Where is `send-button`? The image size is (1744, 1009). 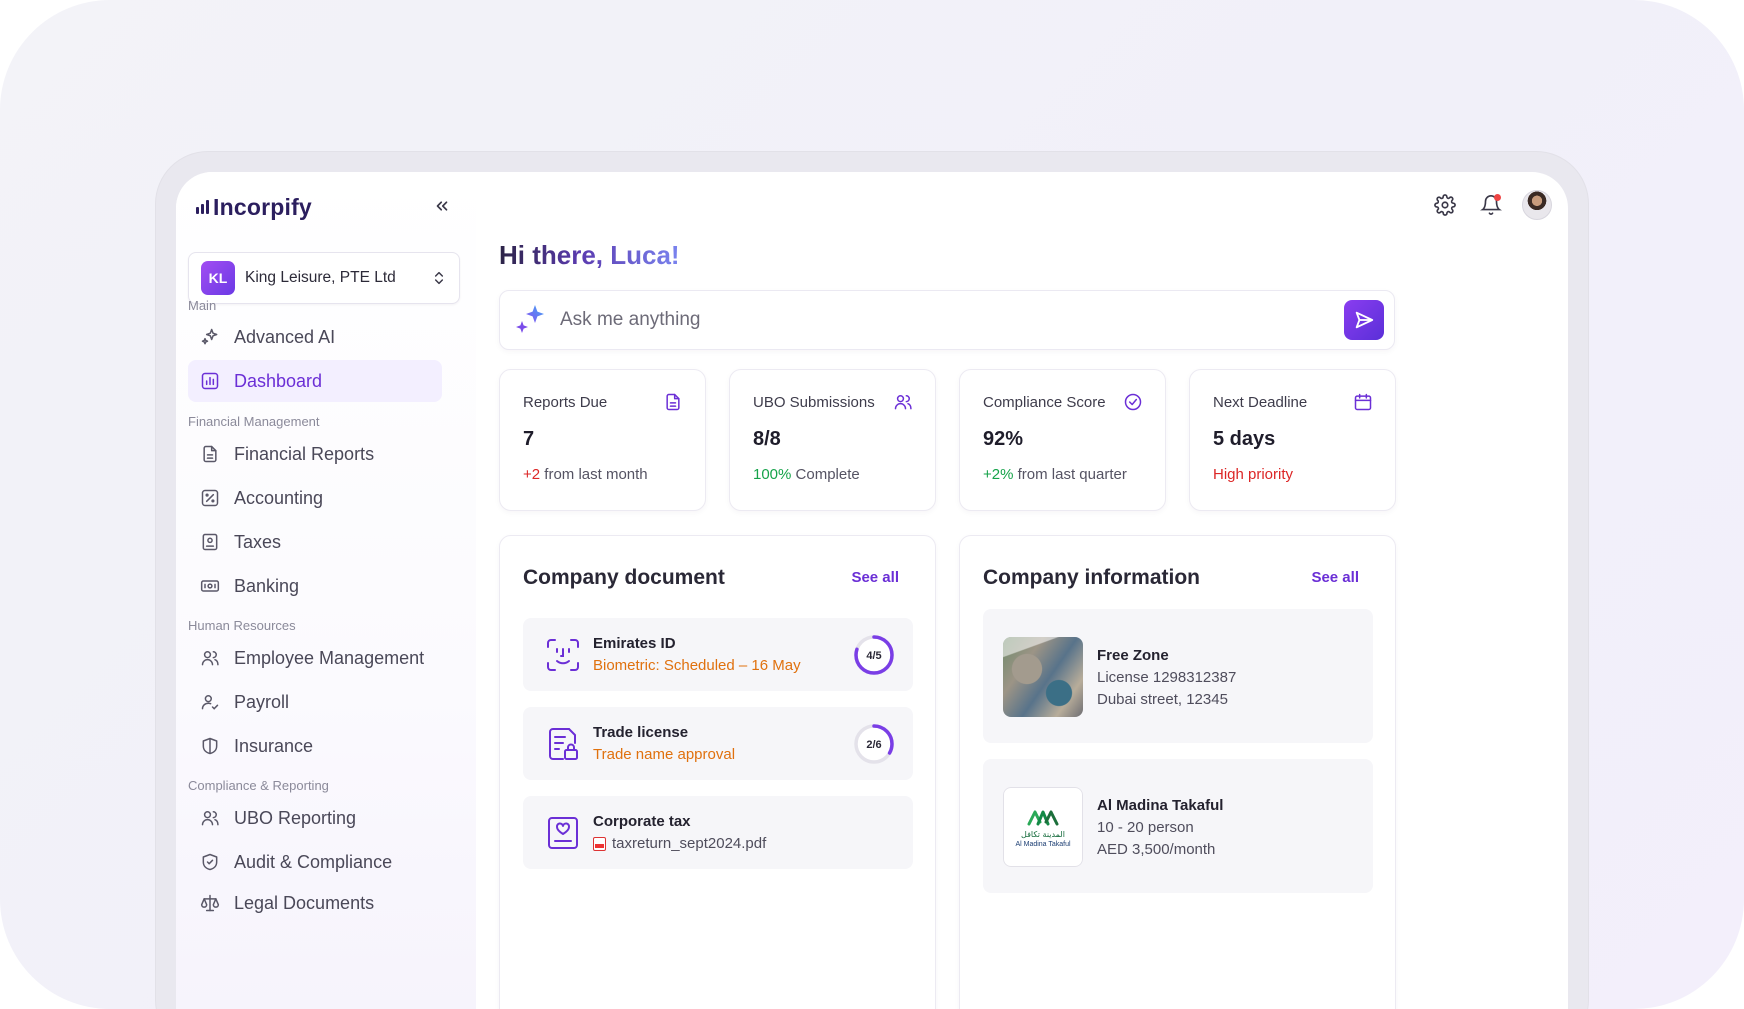
send-button is located at coordinates (1364, 320).